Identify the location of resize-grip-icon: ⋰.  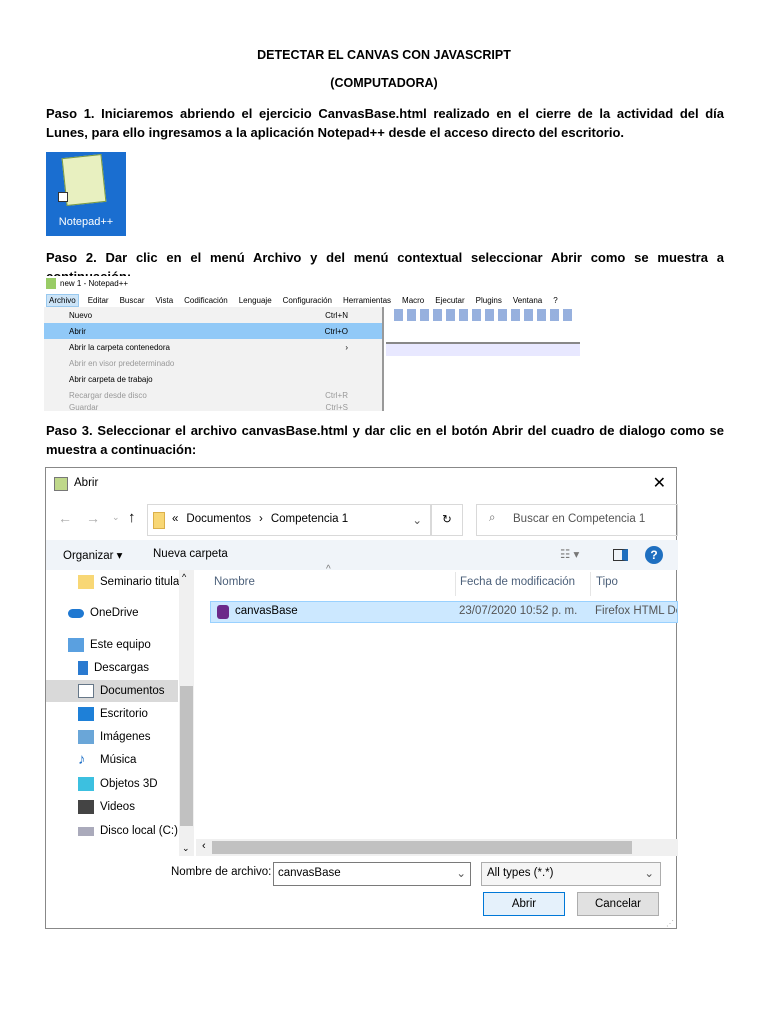
(670, 923).